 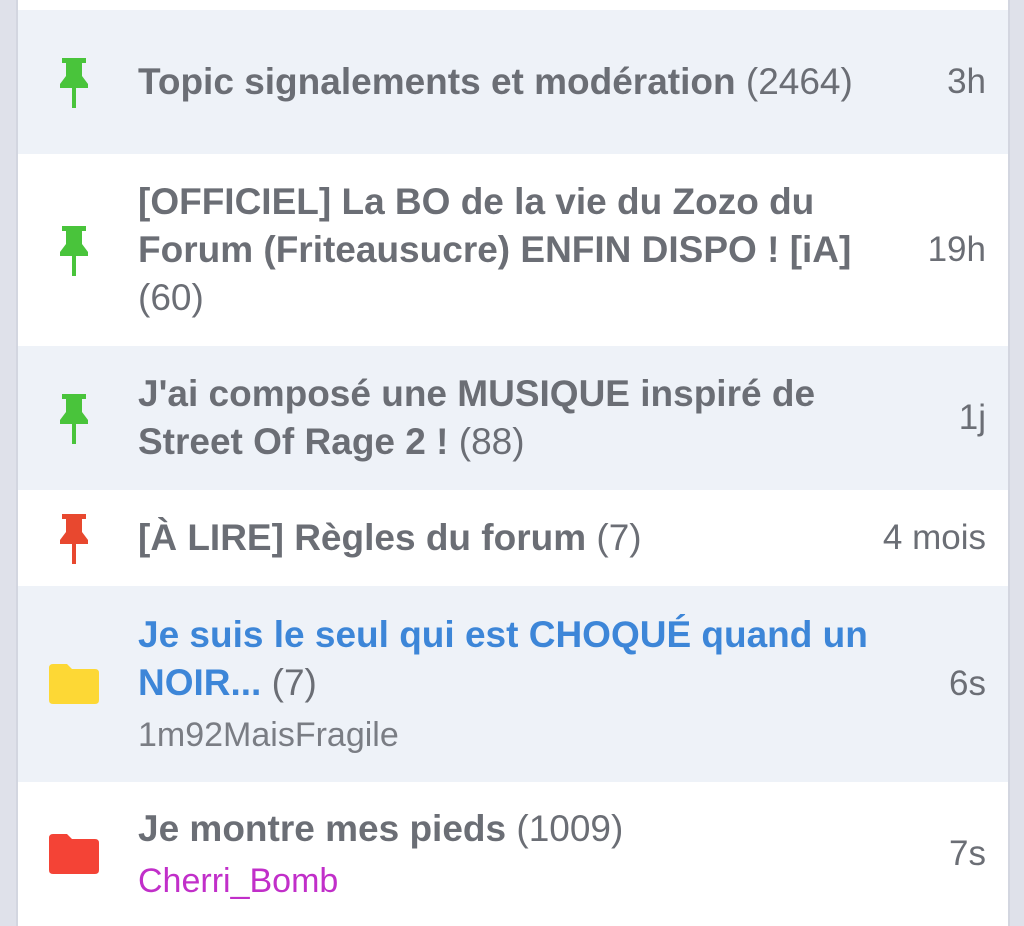 I want to click on topic-time: 6s, so click(x=967, y=683).